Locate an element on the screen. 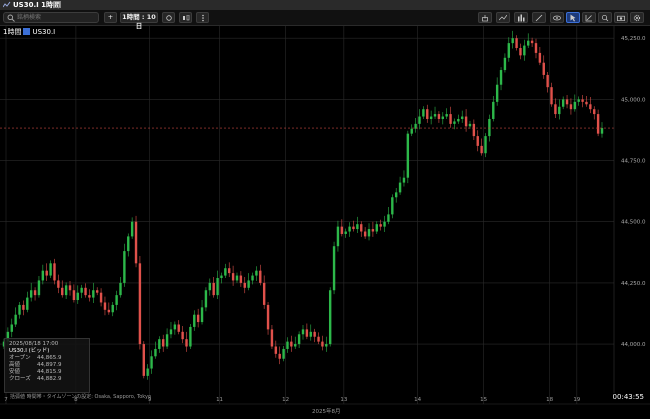 This screenshot has width=650, height=419. symbol-search is located at coordinates (51, 17).